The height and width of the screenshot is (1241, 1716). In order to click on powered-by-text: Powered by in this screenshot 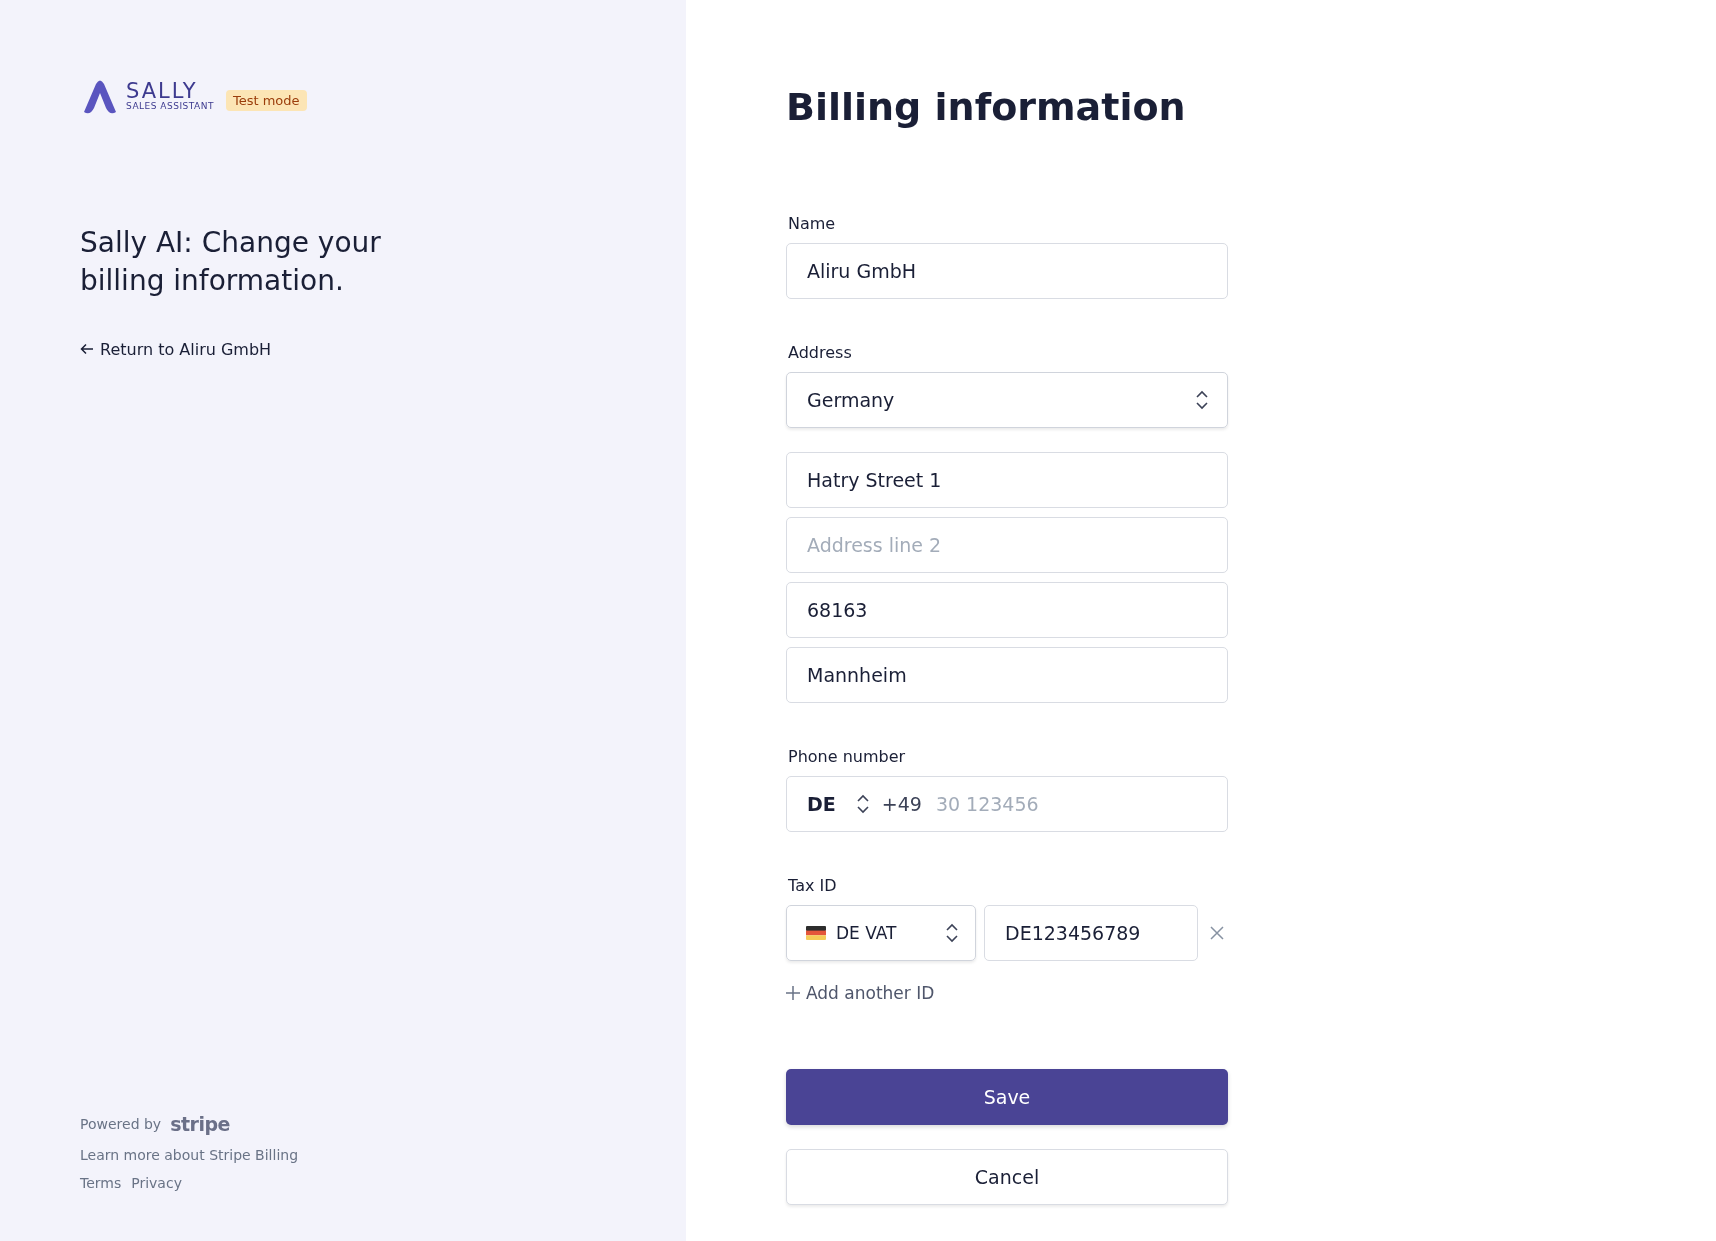, I will do `click(121, 1124)`.